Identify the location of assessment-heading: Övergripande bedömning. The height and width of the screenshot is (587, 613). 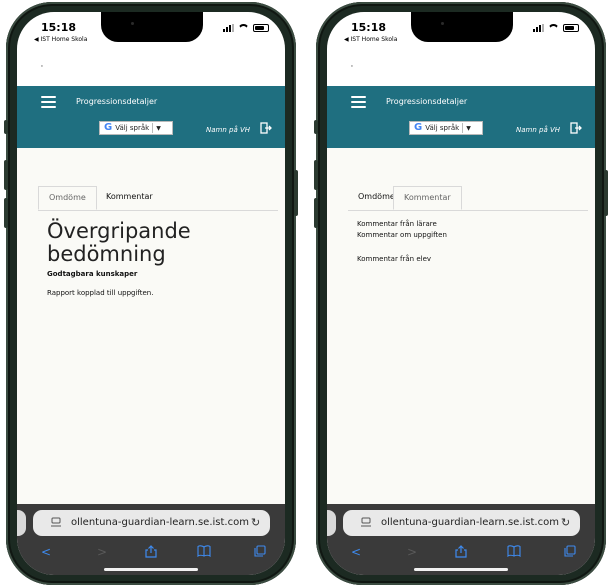
(119, 243).